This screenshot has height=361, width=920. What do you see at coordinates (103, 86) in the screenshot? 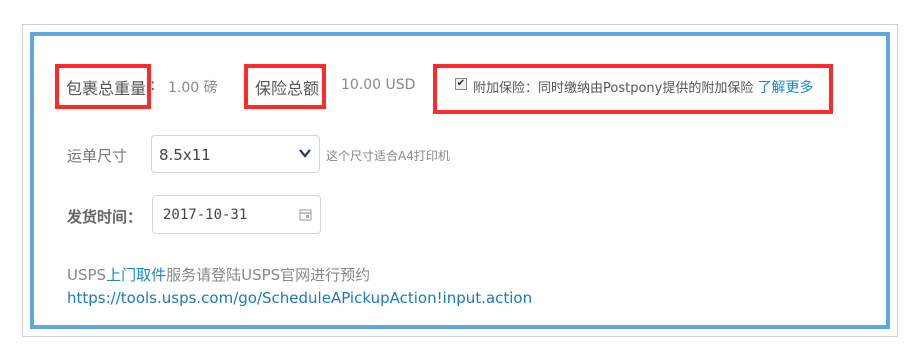
I see `weight-highlight-box` at bounding box center [103, 86].